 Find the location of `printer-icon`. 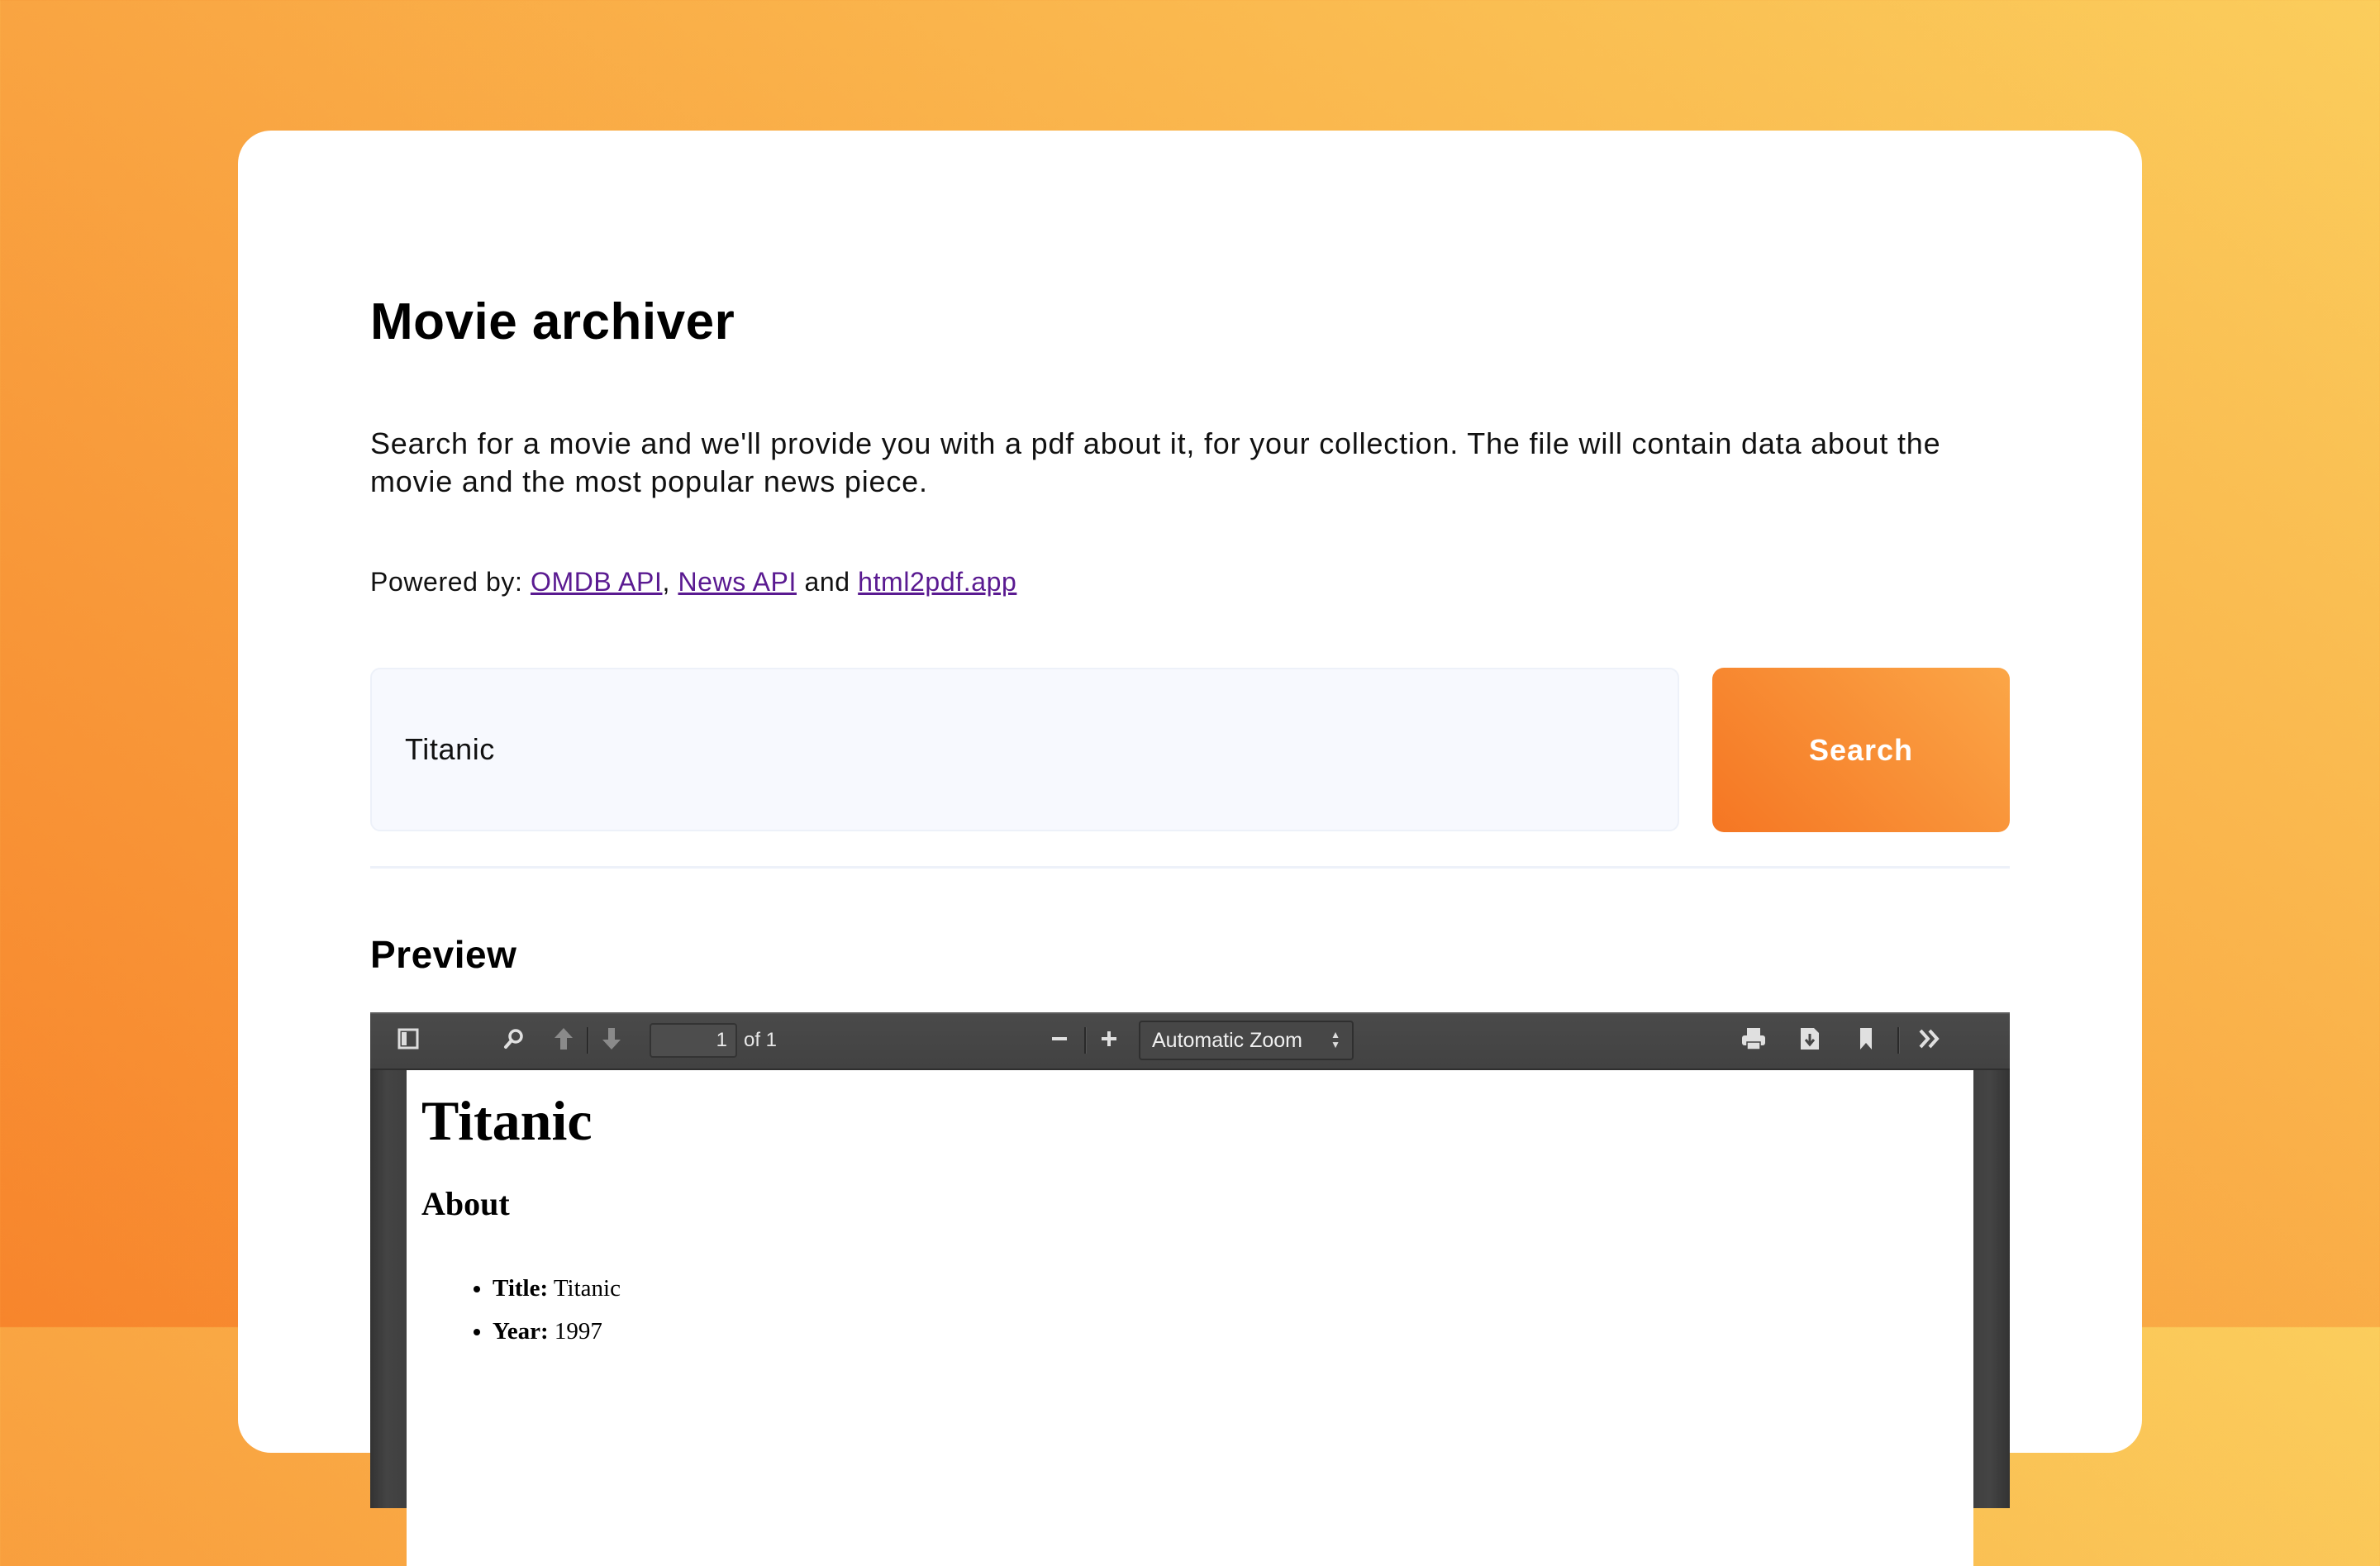

printer-icon is located at coordinates (1753, 1040).